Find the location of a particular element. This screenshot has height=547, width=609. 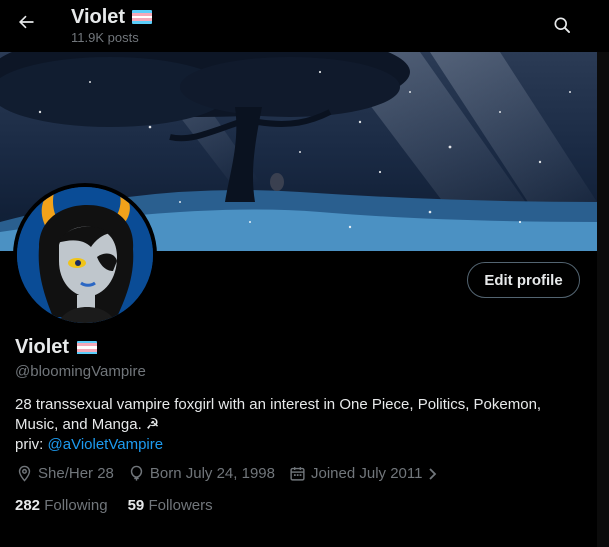

follow-counts: 282 Following 59 Followers is located at coordinates (124, 505).